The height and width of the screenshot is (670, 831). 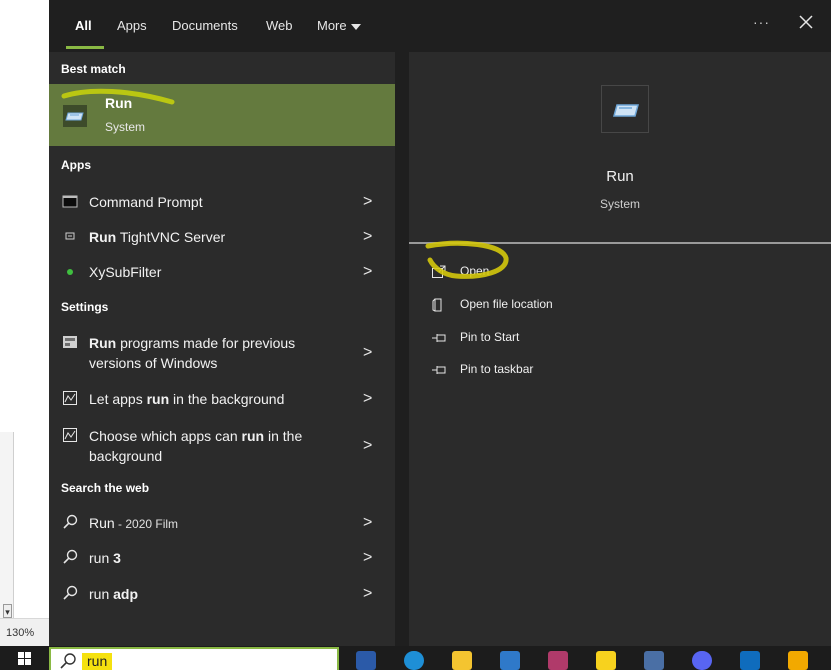 I want to click on tab-apps: Apps, so click(x=132, y=25).